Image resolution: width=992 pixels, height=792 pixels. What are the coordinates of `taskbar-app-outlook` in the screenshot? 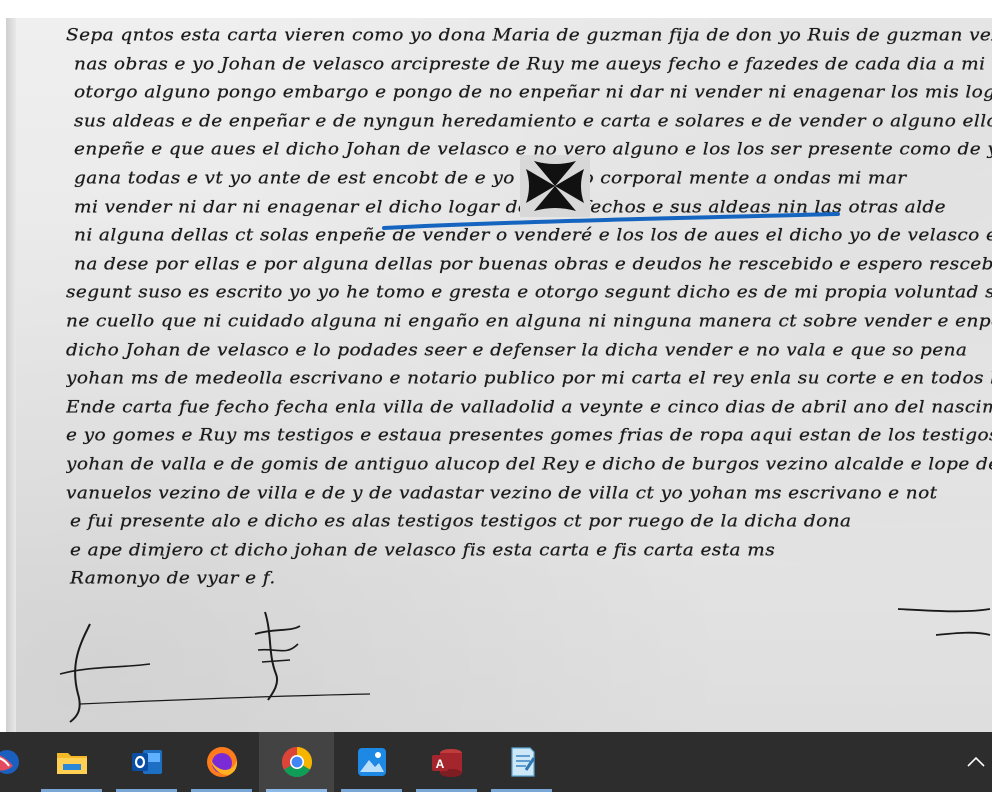 It's located at (146, 762).